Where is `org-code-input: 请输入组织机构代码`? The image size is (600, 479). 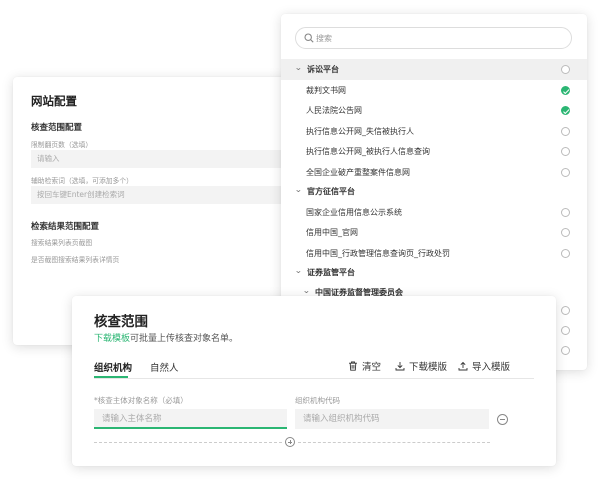 org-code-input: 请输入组织机构代码 is located at coordinates (392, 419).